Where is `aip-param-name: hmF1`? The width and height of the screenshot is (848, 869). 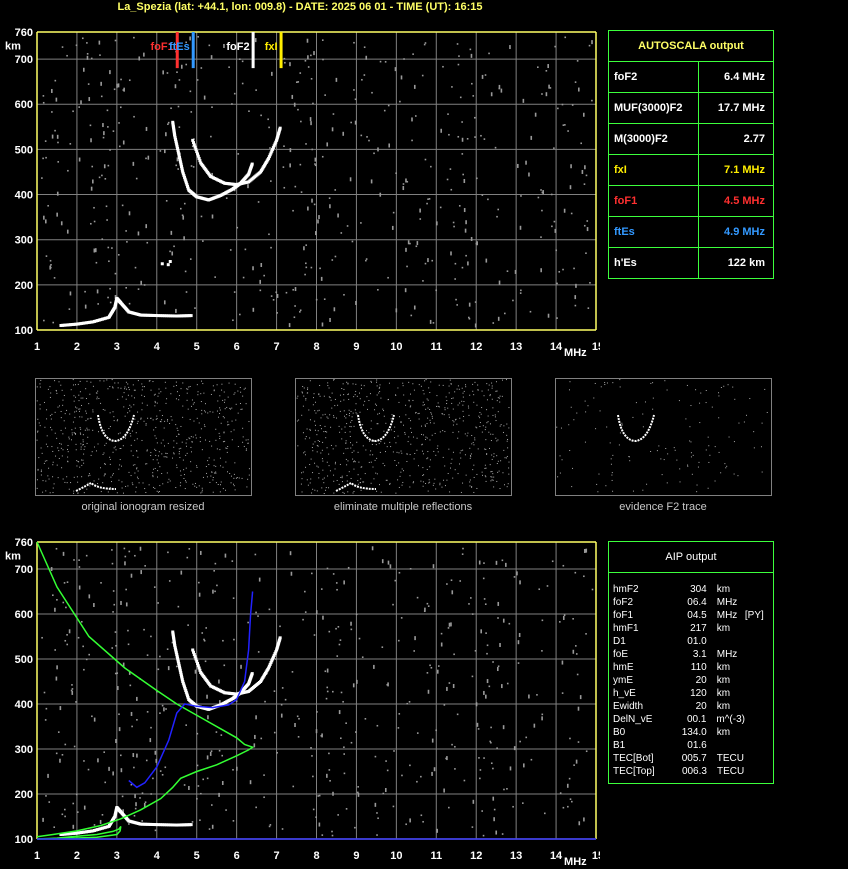
aip-param-name: hmF1 is located at coordinates (626, 628).